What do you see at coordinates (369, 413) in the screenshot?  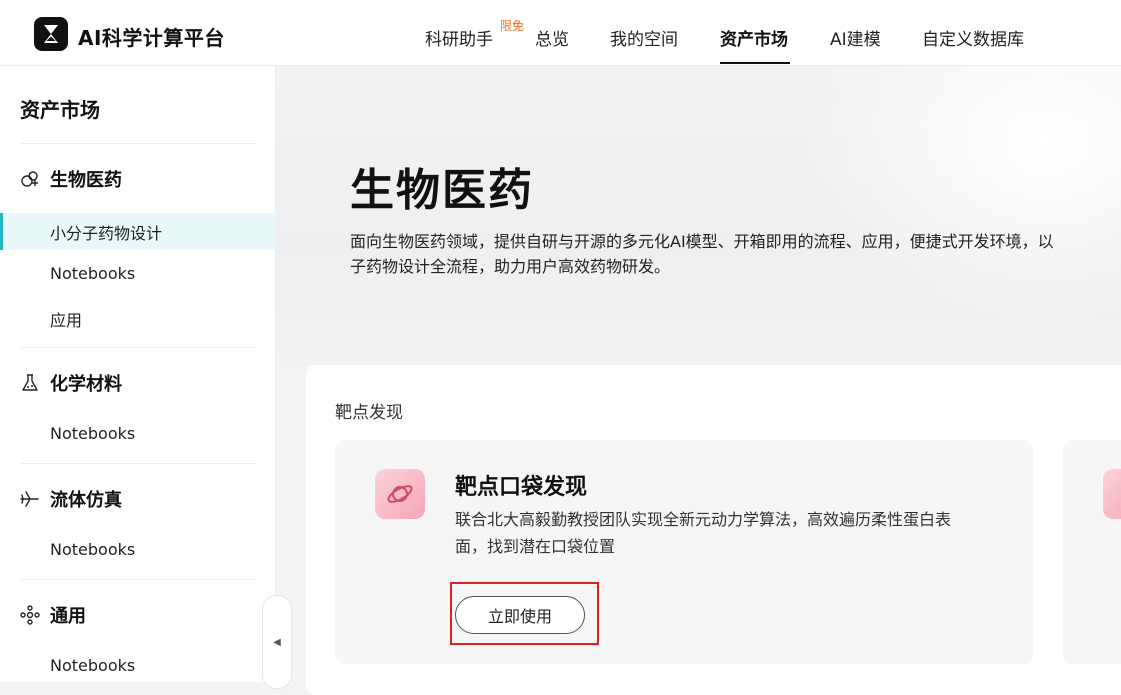 I see `section-title: 靶点发现` at bounding box center [369, 413].